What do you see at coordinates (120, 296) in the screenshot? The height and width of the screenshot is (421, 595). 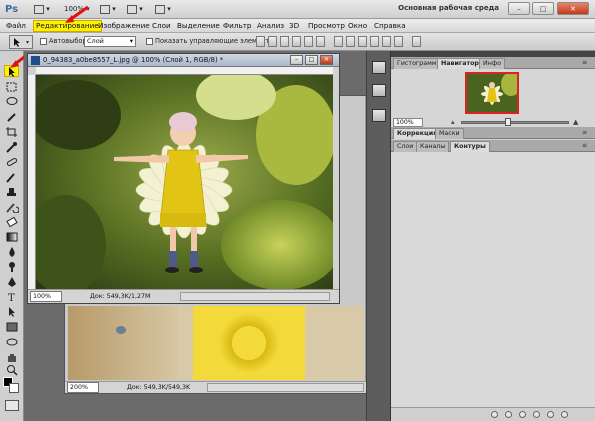 I see `document-info: Док: 549,3K/1,27M` at bounding box center [120, 296].